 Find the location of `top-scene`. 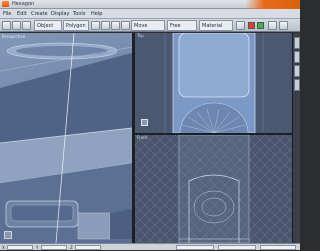

top-scene is located at coordinates (214, 83).